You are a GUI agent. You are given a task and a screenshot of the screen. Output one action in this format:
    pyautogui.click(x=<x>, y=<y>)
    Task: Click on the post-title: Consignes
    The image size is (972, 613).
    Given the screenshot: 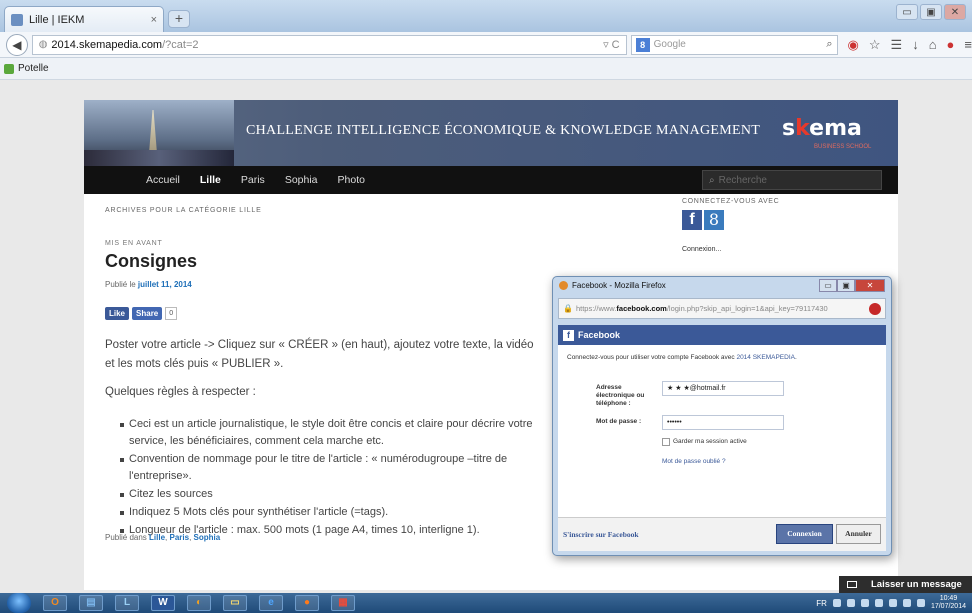 What is the action you would take?
    pyautogui.click(x=151, y=261)
    